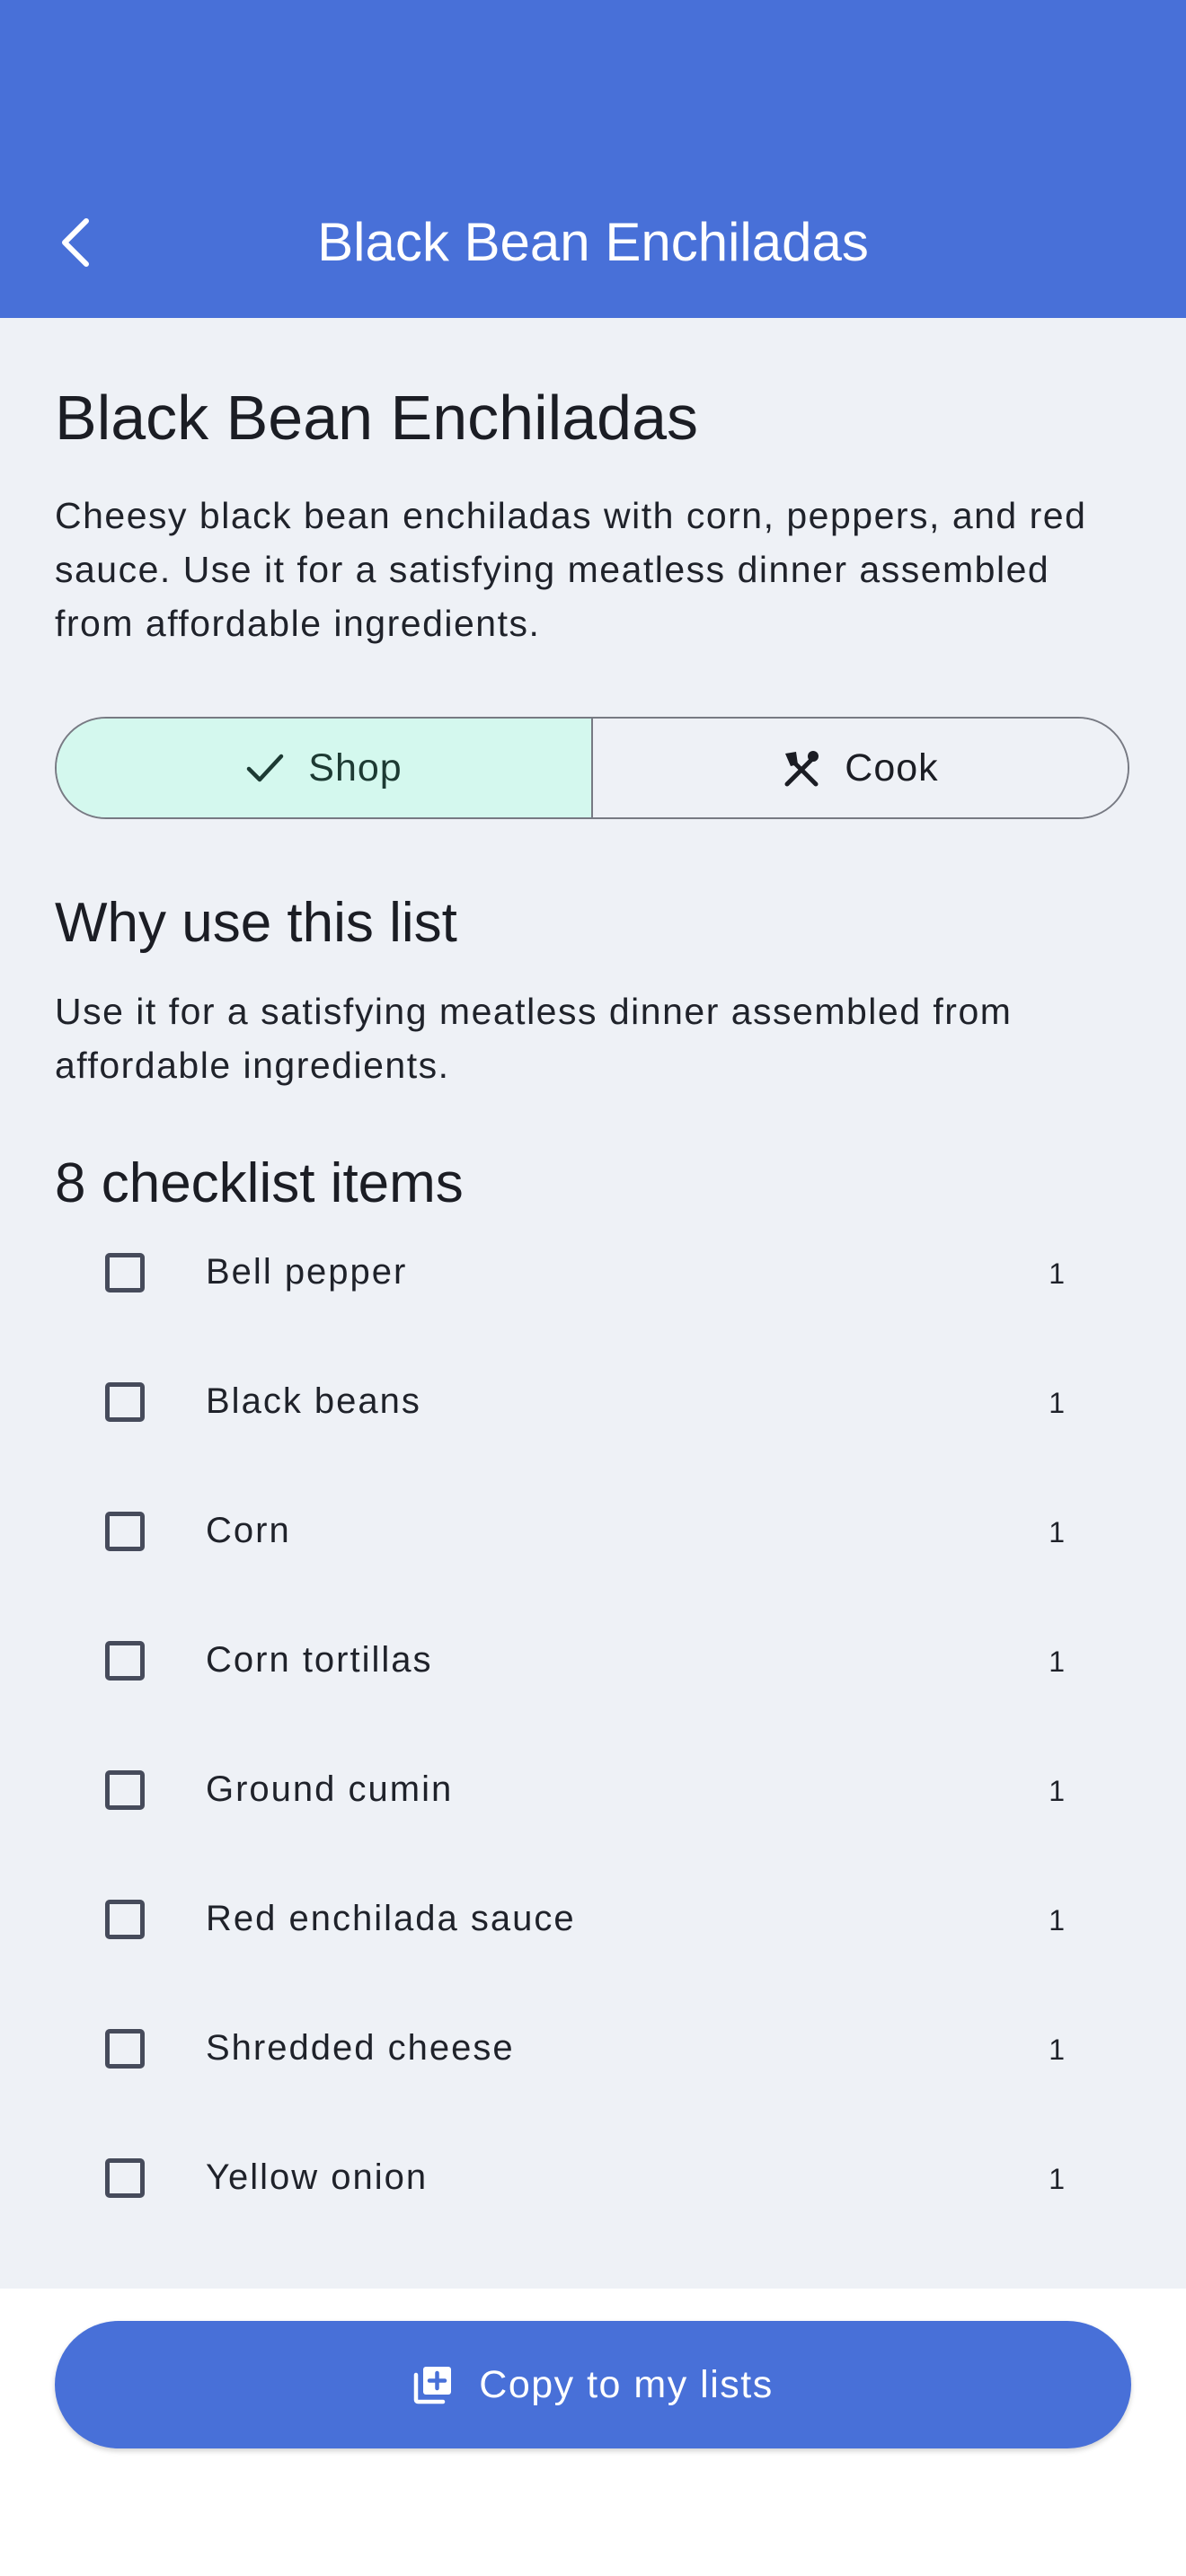 Image resolution: width=1186 pixels, height=2576 pixels. Describe the element at coordinates (593, 2191) in the screenshot. I see `checklist-item: Yellow onion 1` at that location.